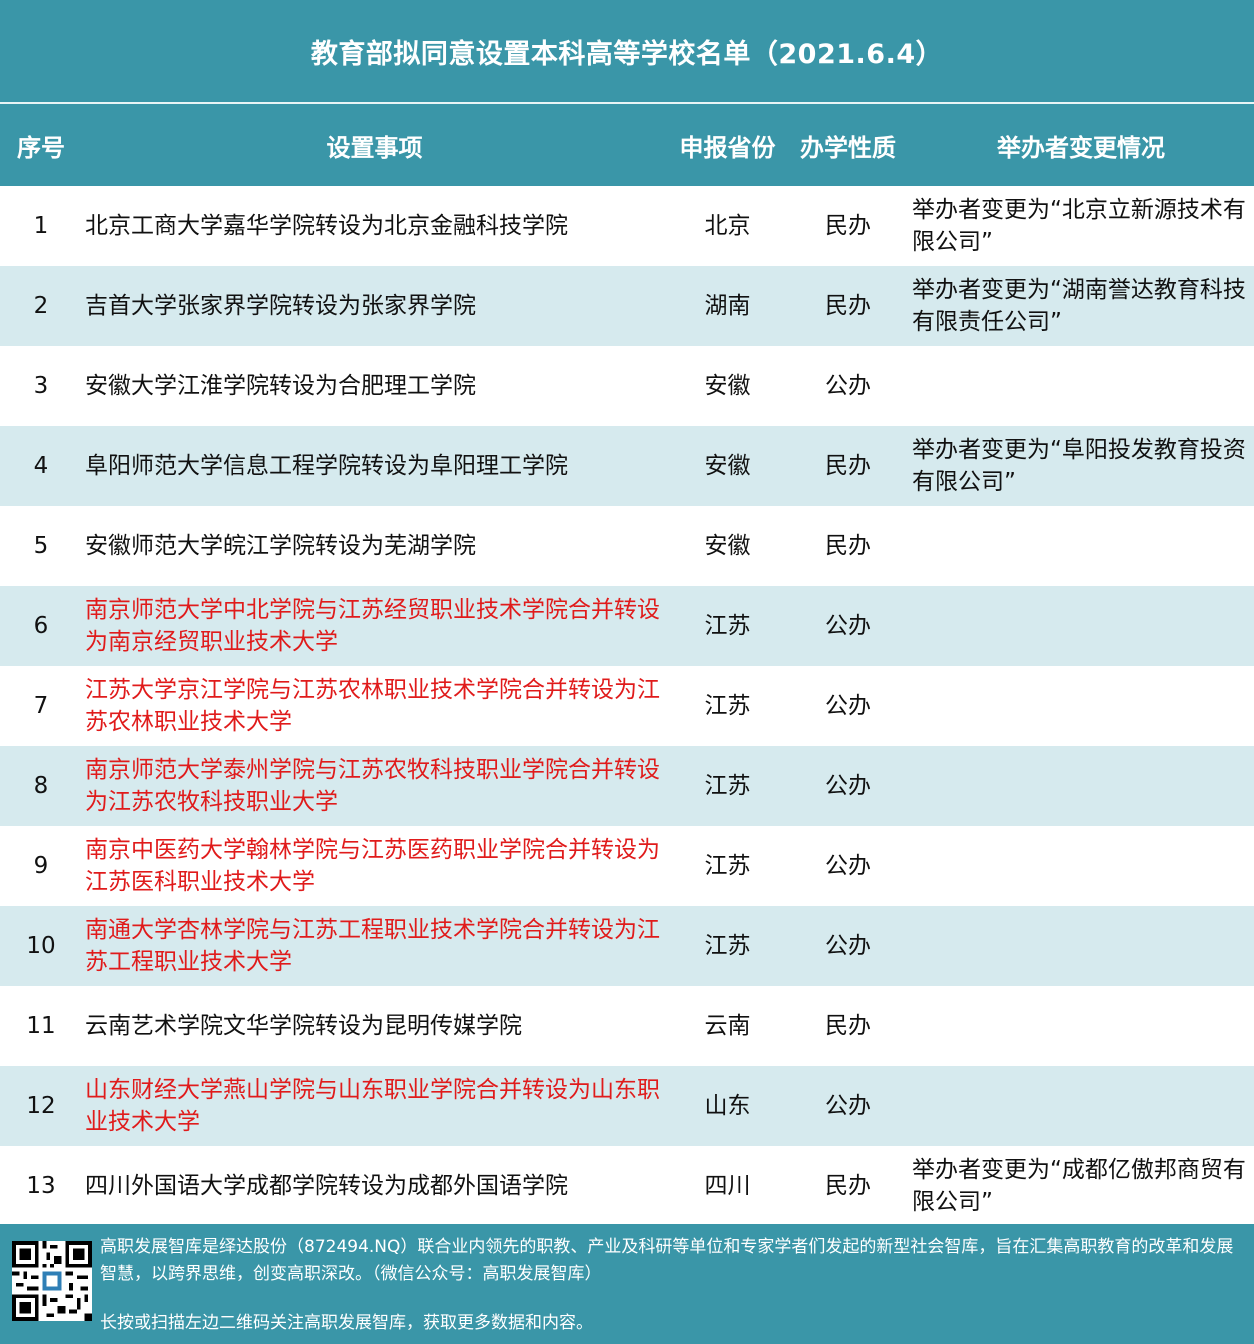 This screenshot has width=1254, height=1344. Describe the element at coordinates (41, 306) in the screenshot. I see `row-number: 2` at that location.